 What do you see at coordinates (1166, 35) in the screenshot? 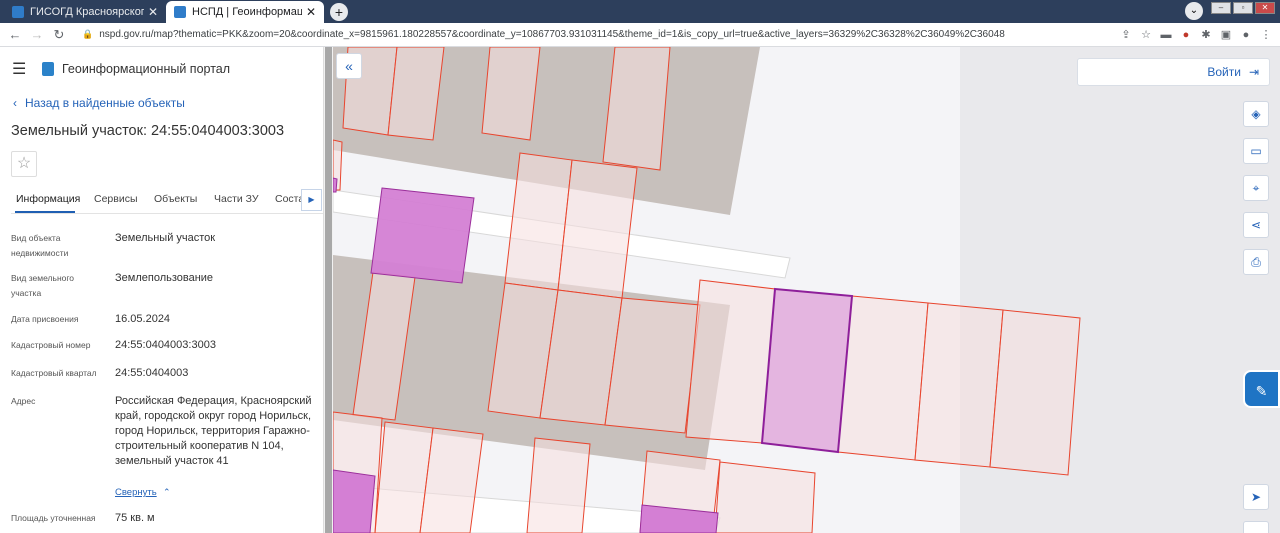
I see `extension-icon: ▬` at bounding box center [1166, 35].